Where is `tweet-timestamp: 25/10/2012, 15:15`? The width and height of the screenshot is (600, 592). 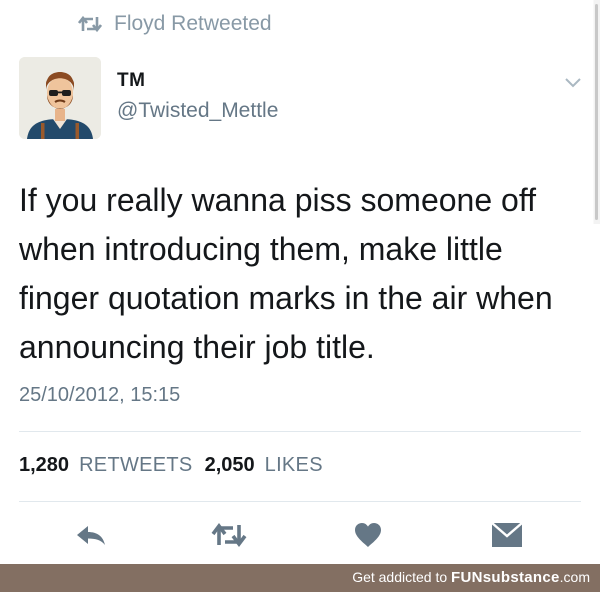
tweet-timestamp: 25/10/2012, 15:15 is located at coordinates (99, 395).